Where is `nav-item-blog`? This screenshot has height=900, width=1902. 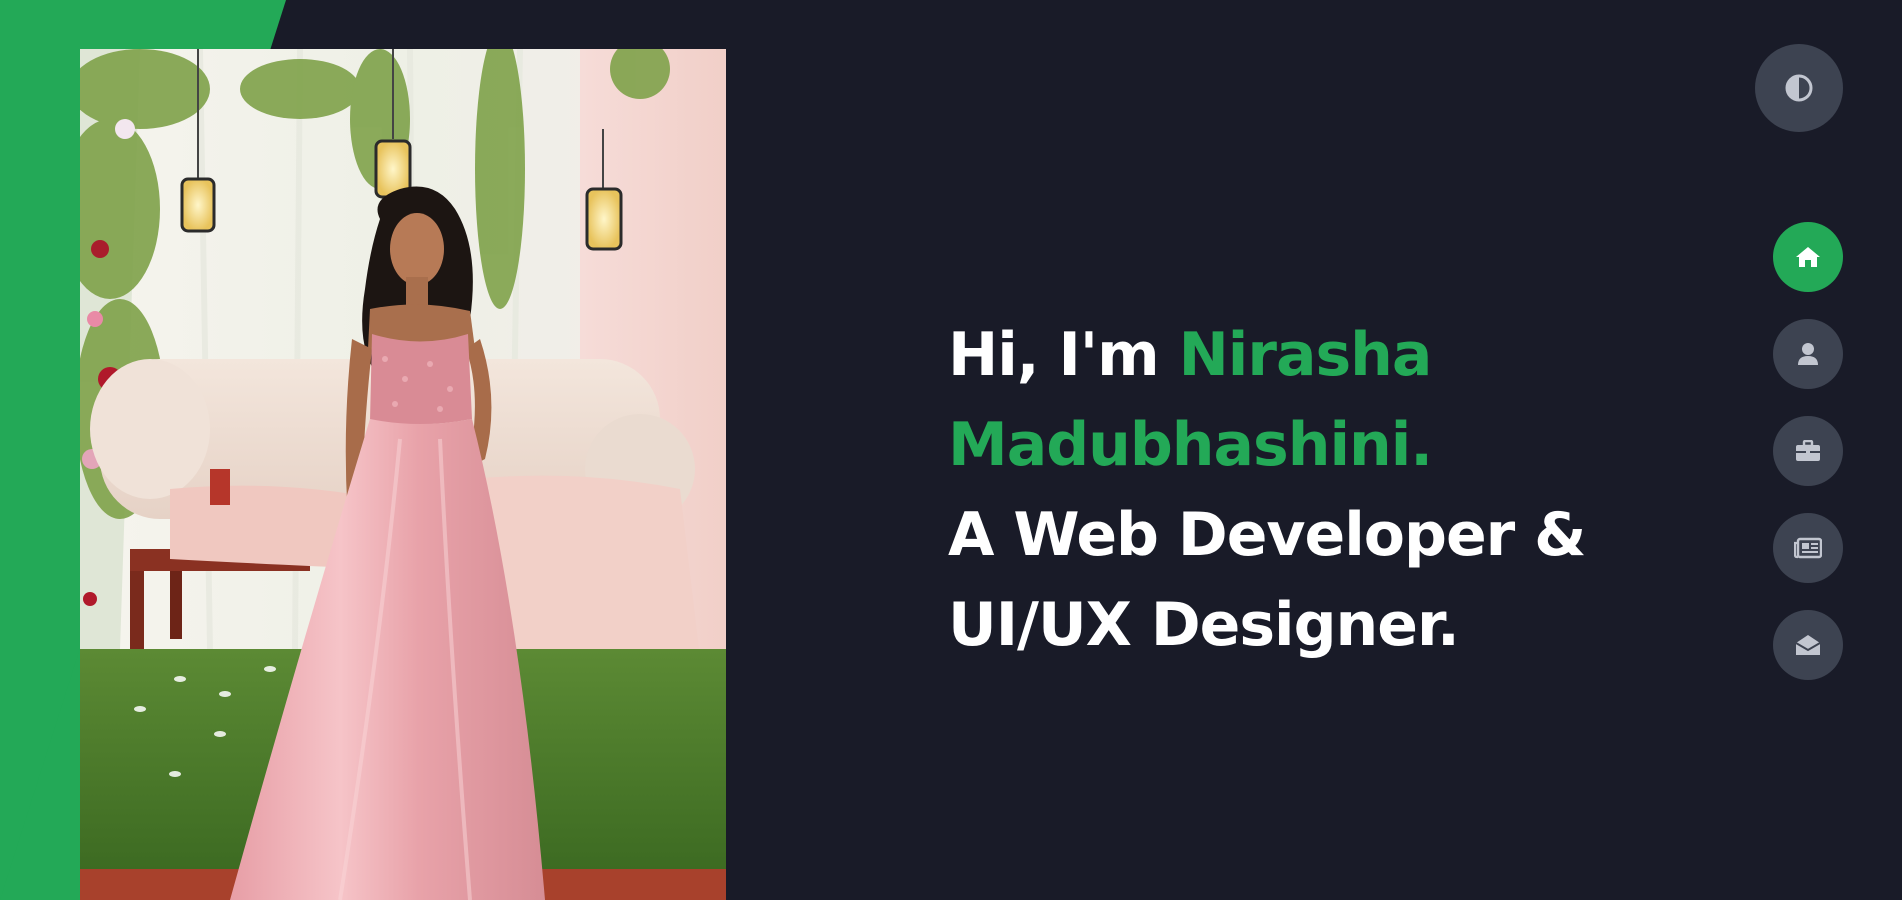
nav-item-blog is located at coordinates (1808, 548).